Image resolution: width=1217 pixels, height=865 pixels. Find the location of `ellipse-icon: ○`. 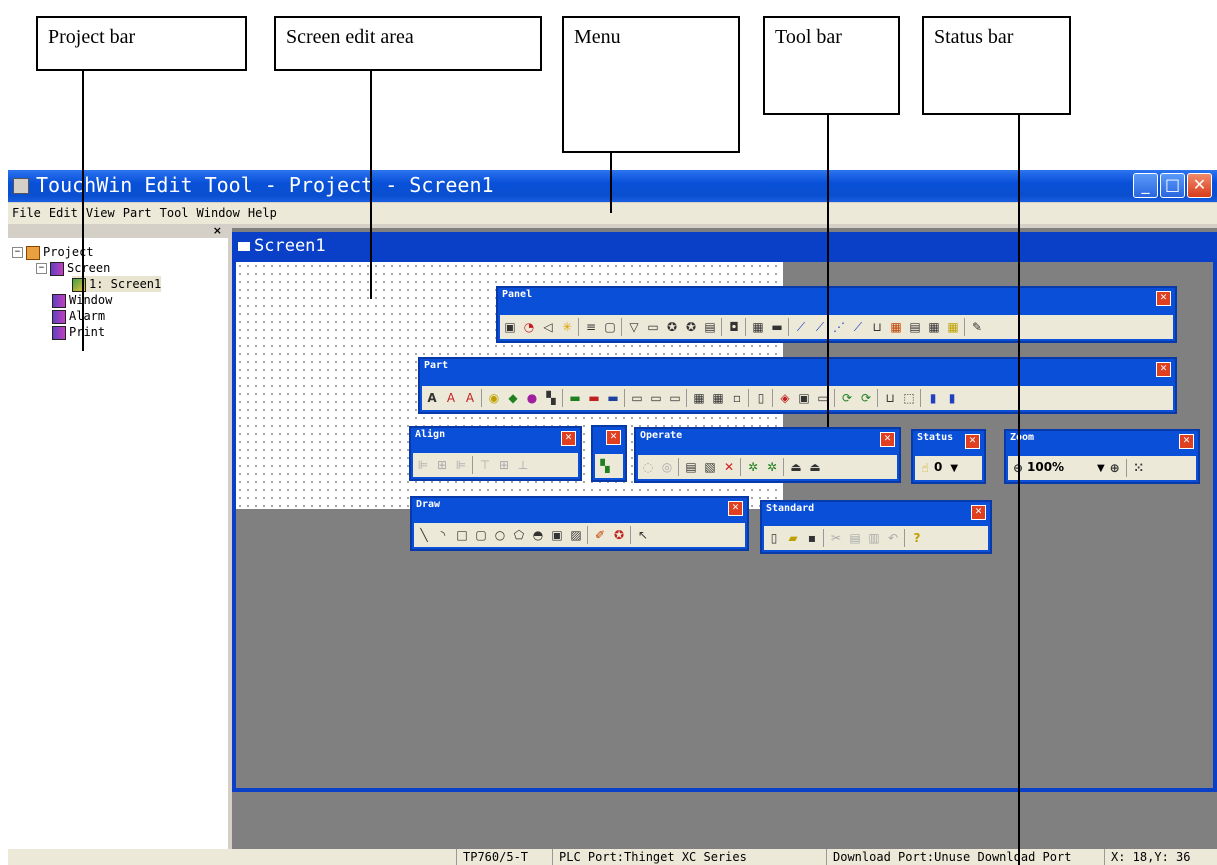

ellipse-icon: ○ is located at coordinates (500, 535).